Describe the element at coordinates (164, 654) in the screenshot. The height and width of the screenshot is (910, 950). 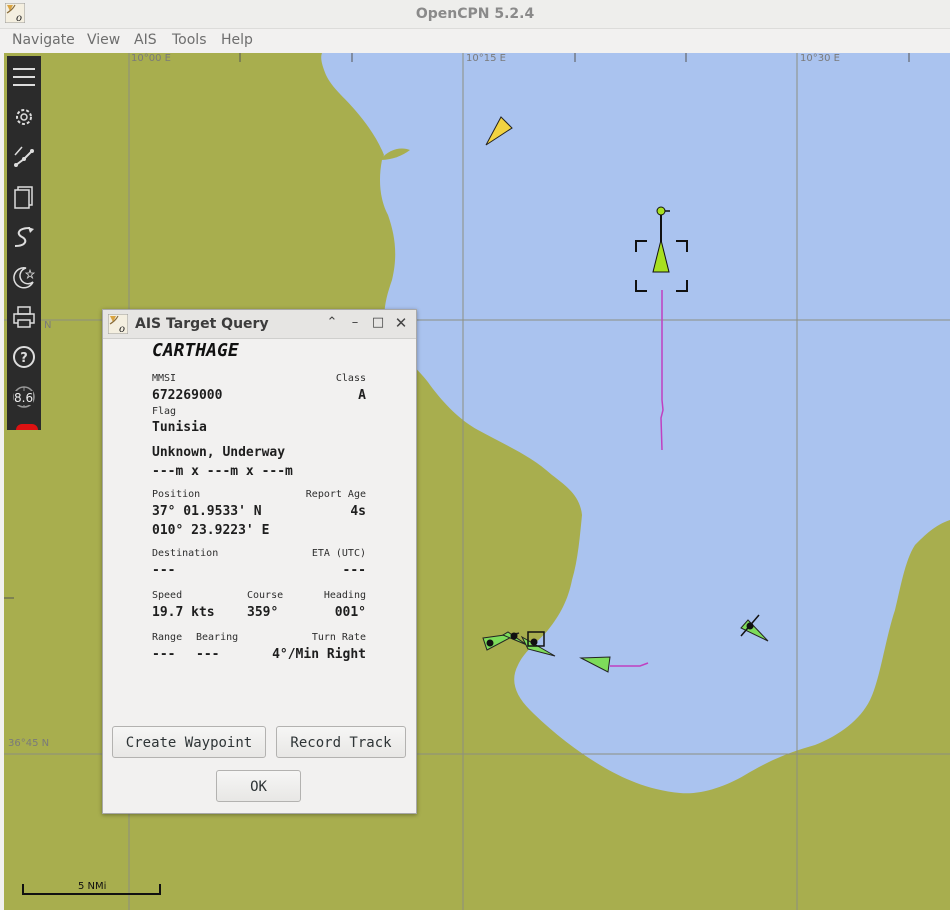
I see `range-value: ---` at that location.